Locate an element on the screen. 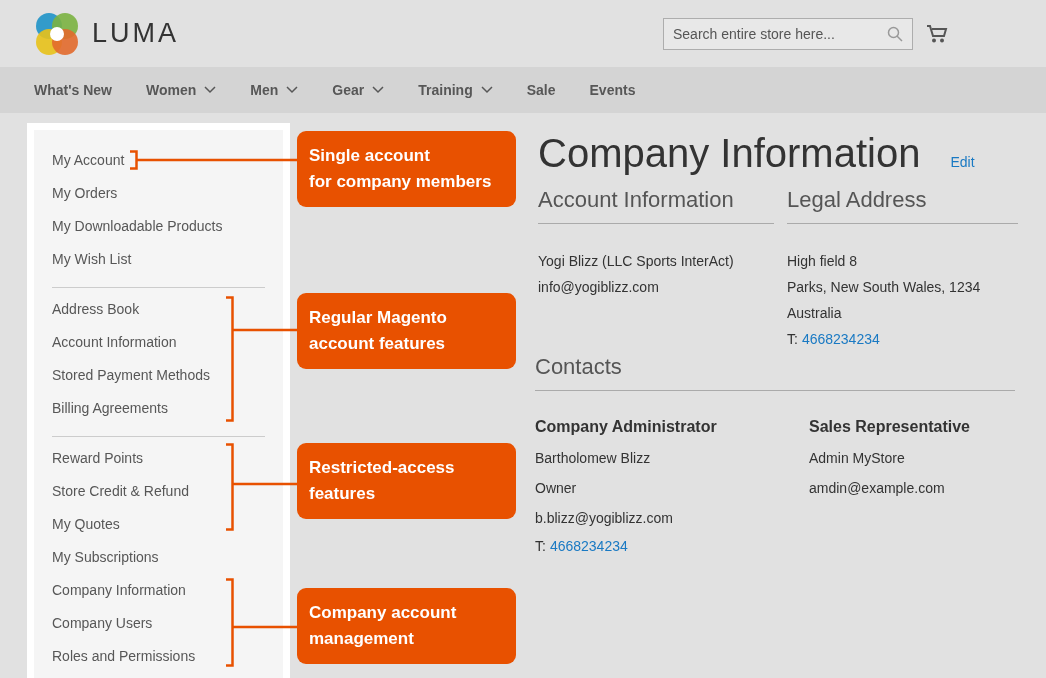 This screenshot has width=1046, height=678. info-text: b.blizz@yogiblizz.com is located at coordinates (604, 518).